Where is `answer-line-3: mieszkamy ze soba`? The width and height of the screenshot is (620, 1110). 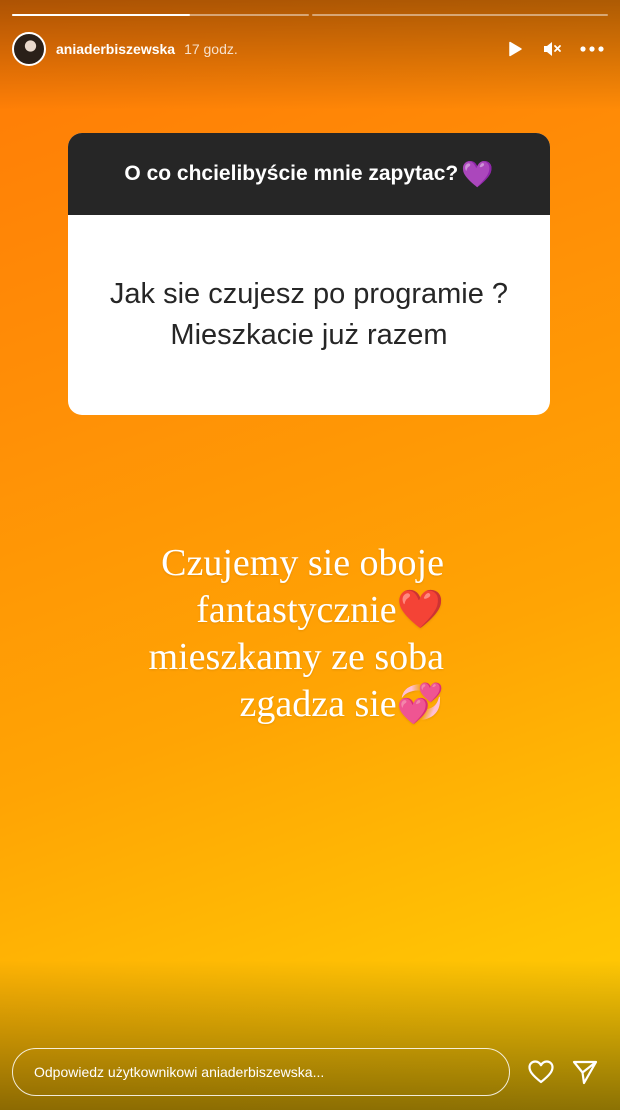
answer-line-3: mieszkamy ze soba is located at coordinates (296, 657).